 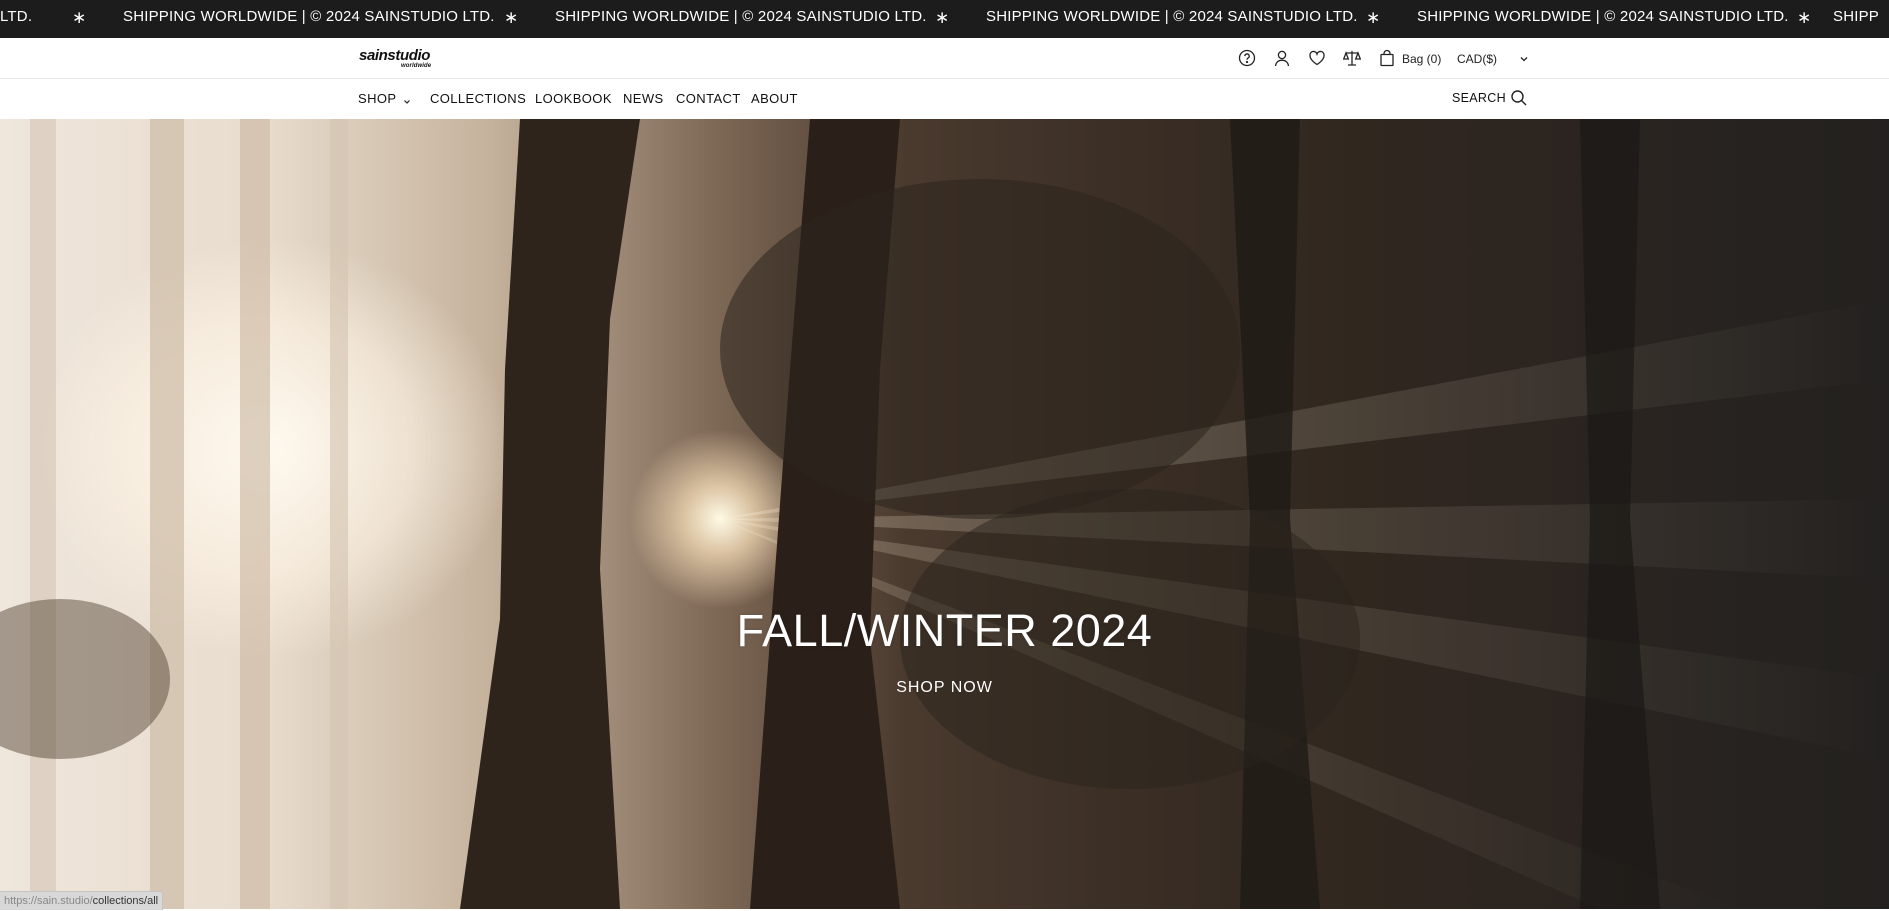 I want to click on status-url-path: collections/all, so click(x=125, y=901).